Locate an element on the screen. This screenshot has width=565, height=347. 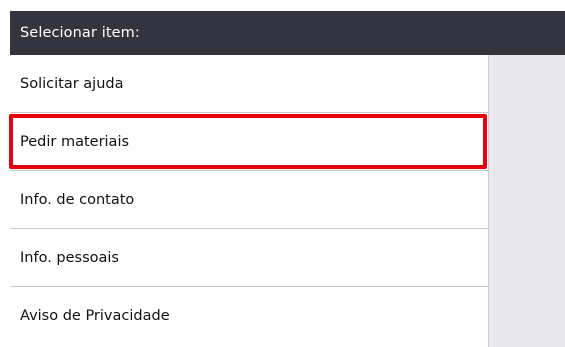
menu-item-info-contato: Info. de contato is located at coordinates (249, 200).